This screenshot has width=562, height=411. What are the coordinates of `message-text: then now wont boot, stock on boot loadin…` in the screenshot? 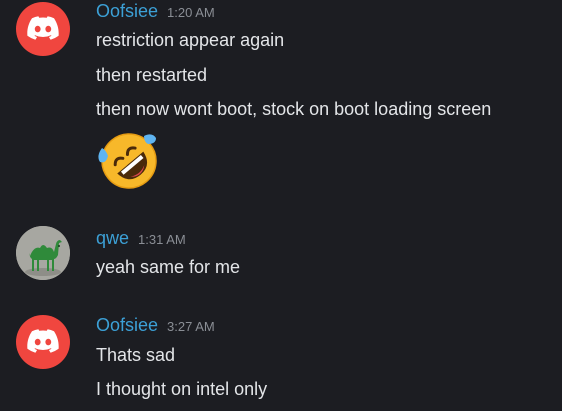 It's located at (294, 109).